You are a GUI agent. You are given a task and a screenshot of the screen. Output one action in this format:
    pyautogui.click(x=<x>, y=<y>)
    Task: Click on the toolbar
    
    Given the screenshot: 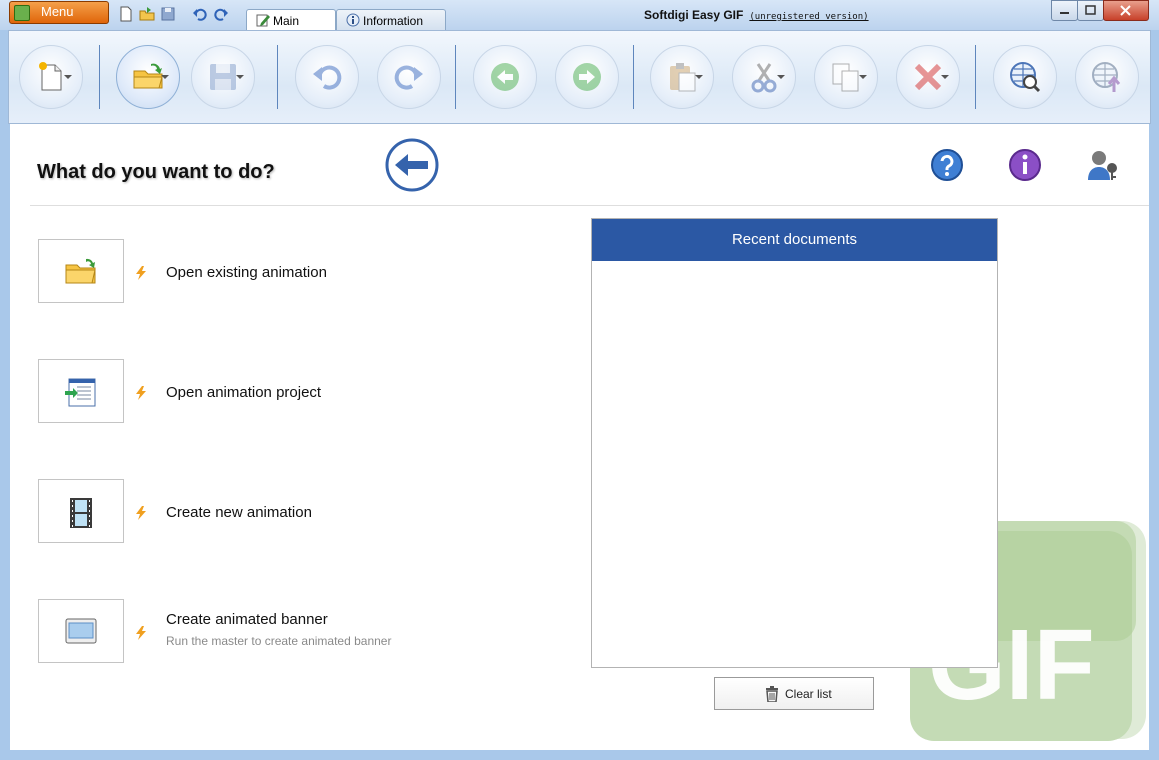 What is the action you would take?
    pyautogui.click(x=579, y=77)
    